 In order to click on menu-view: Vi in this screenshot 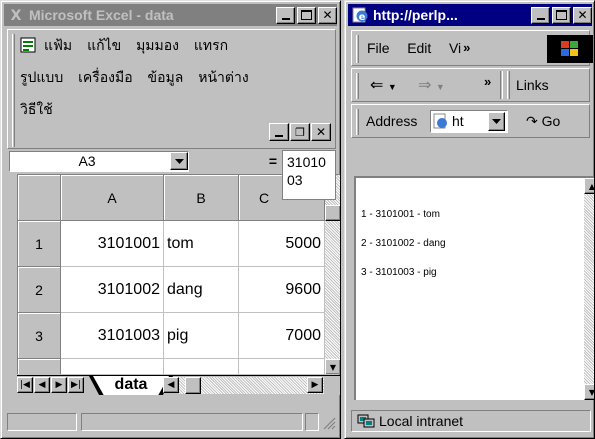, I will do `click(455, 48)`.